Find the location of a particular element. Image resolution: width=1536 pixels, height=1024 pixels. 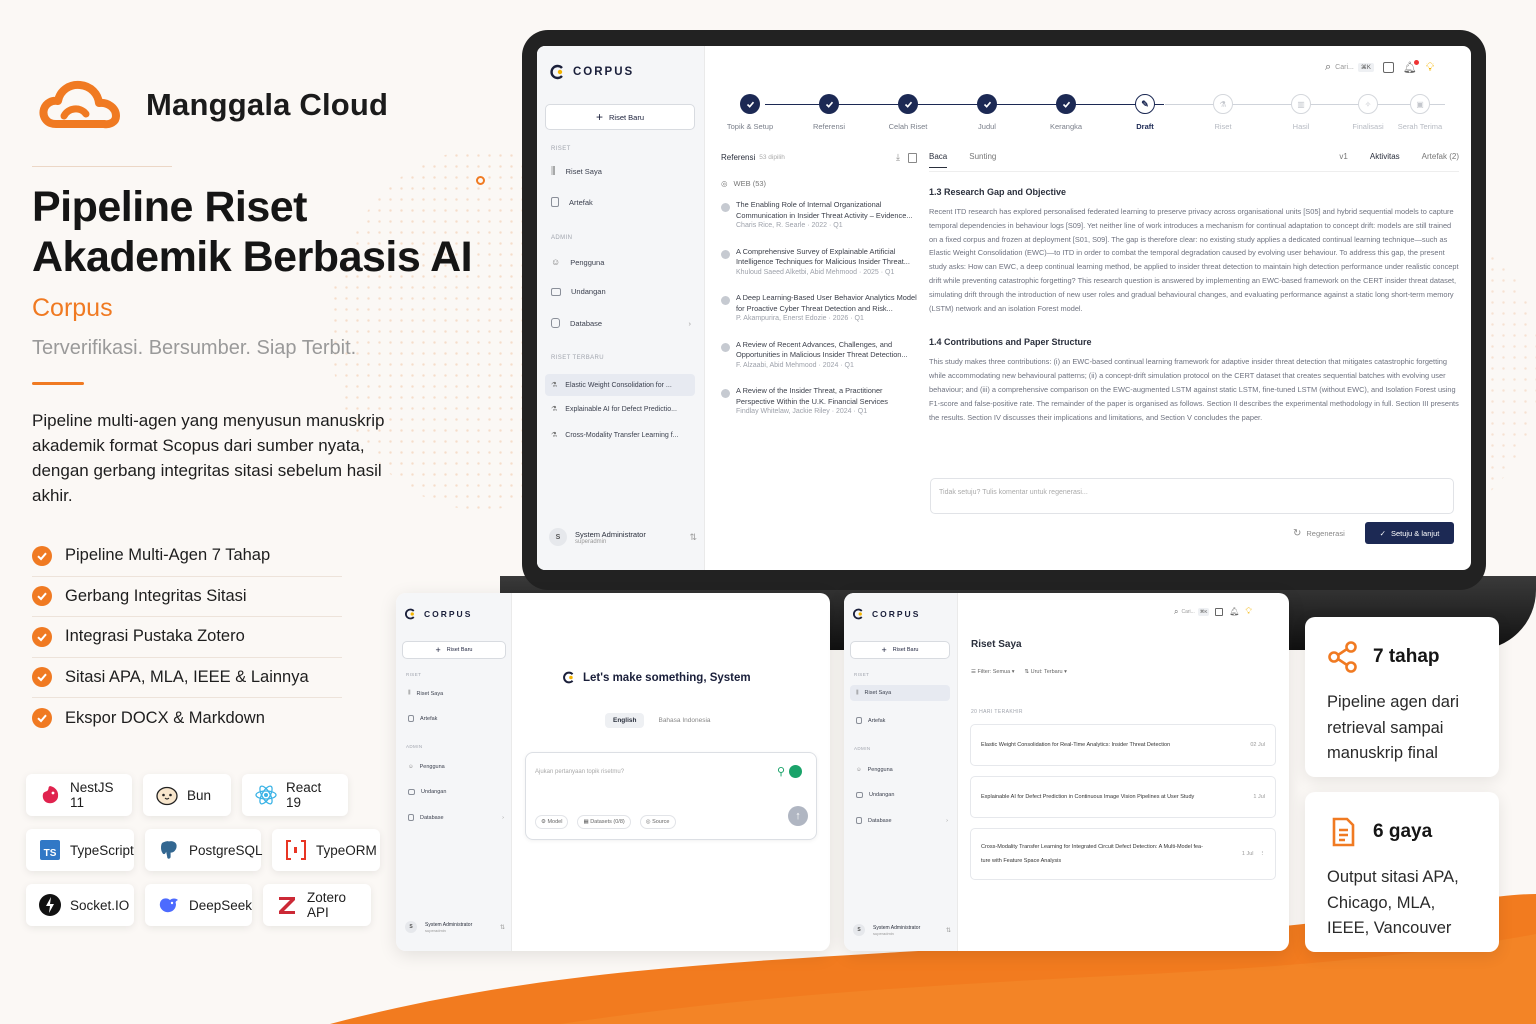

lang-indonesia: Bahasa Indonesia is located at coordinates (684, 720).